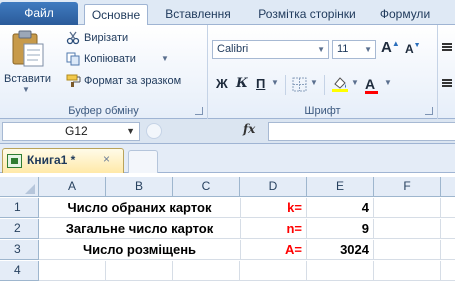 This screenshot has width=455, height=282. Describe the element at coordinates (447, 80) in the screenshot. I see `align-left-icon` at that location.